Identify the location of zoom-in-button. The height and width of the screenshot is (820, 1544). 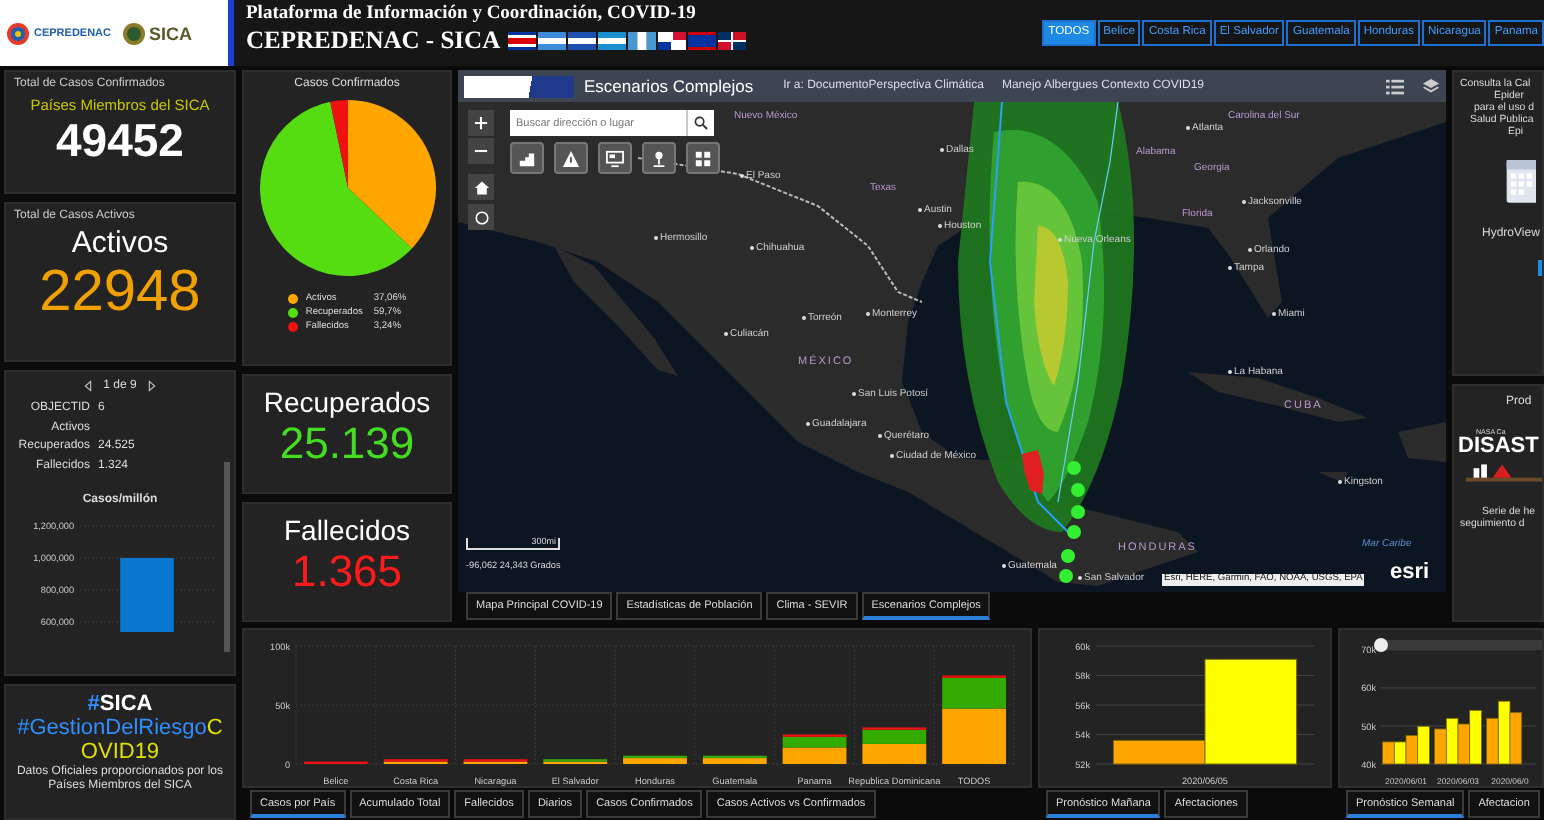
(481, 123).